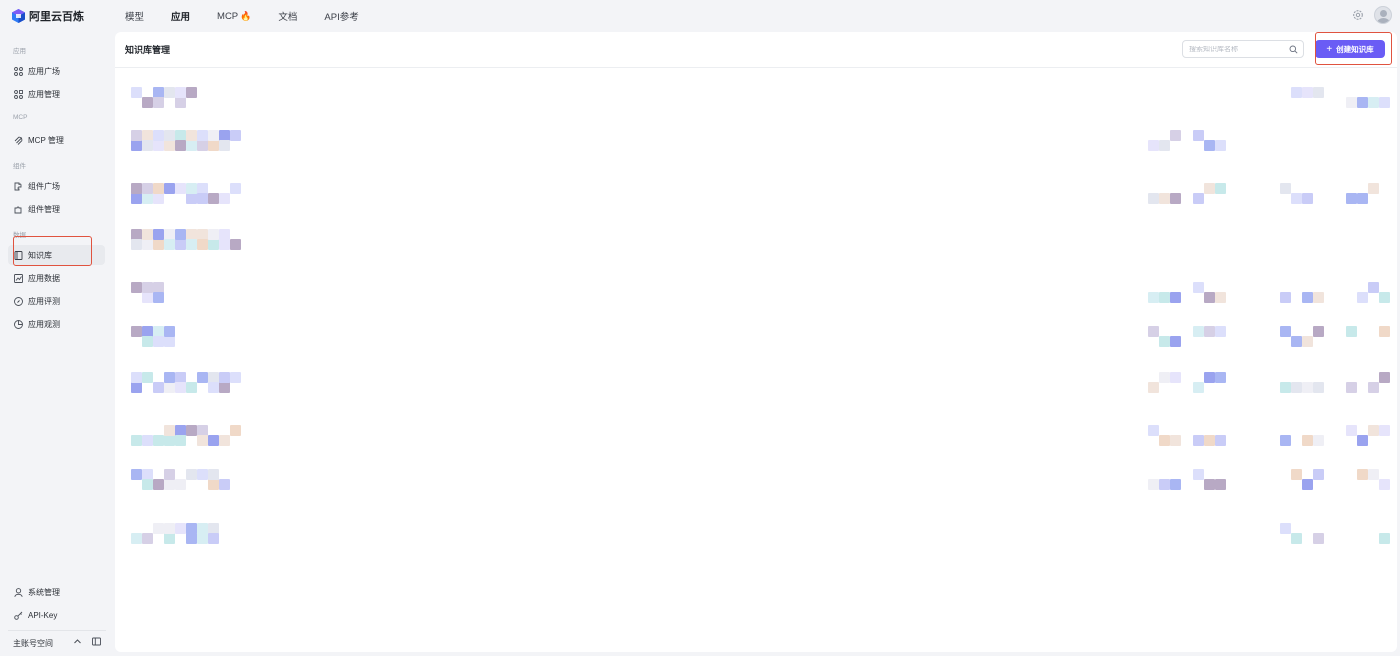  What do you see at coordinates (180, 16) in the screenshot?
I see `nav-item-apps: 应用` at bounding box center [180, 16].